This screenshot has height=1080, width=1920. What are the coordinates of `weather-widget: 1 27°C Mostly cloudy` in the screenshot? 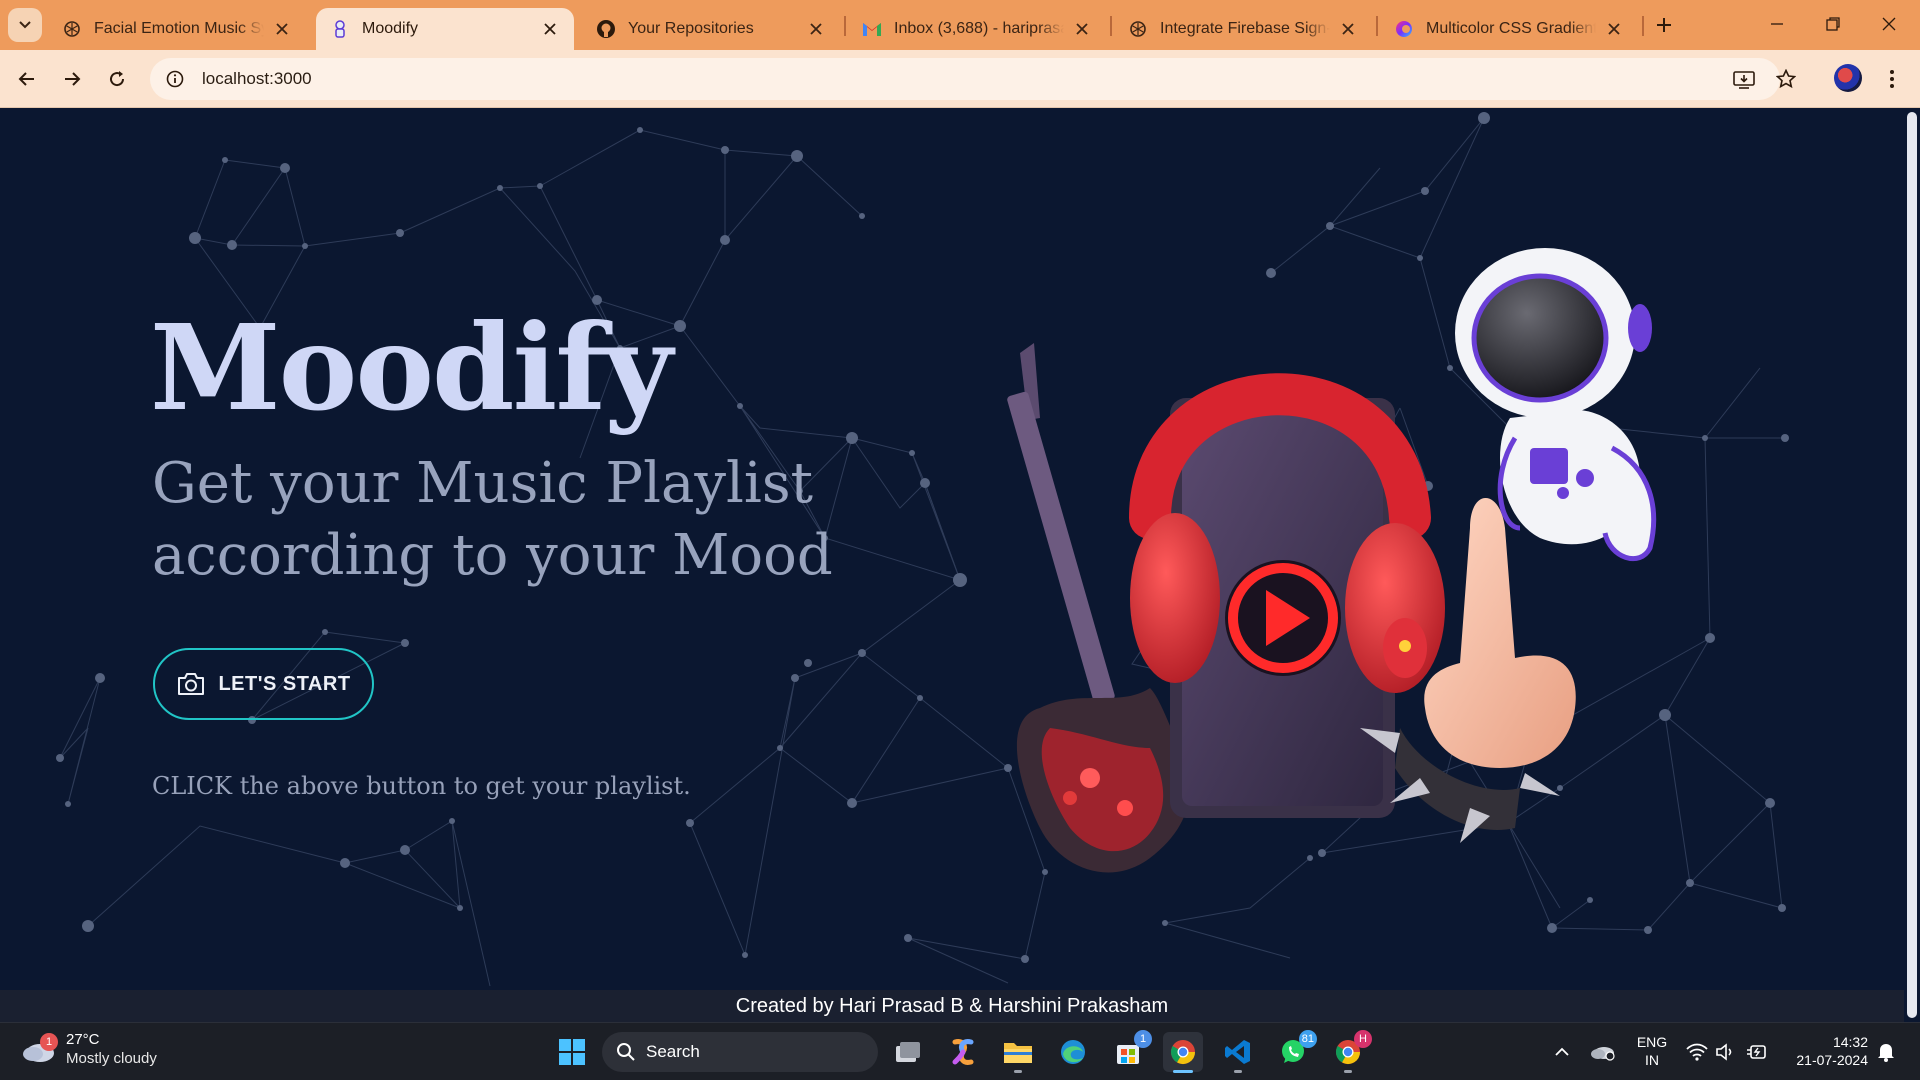 It's located at (88, 1050).